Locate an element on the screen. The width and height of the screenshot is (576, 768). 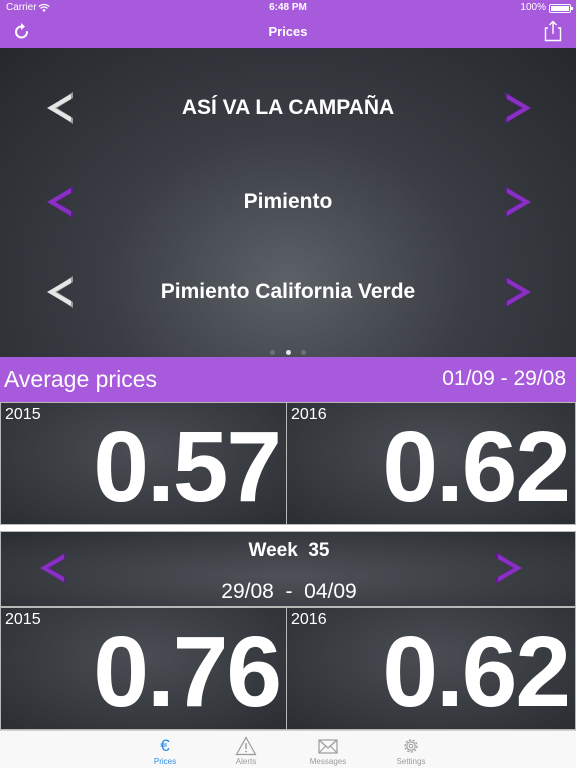
tab-label: Settings is located at coordinates (411, 761).